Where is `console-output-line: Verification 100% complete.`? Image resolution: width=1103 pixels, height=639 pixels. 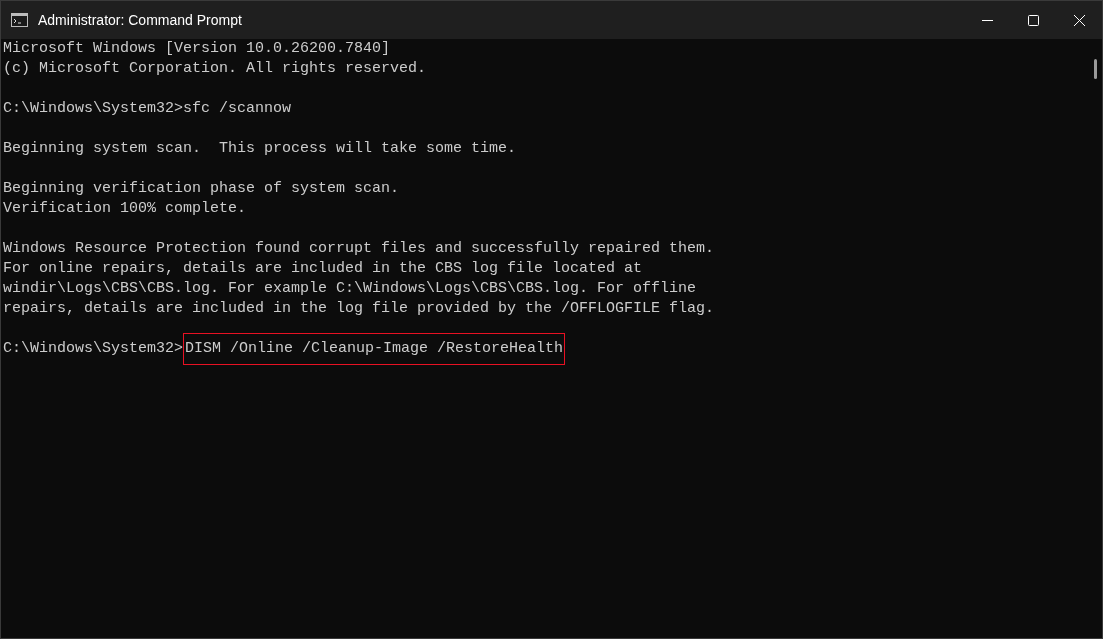 console-output-line: Verification 100% complete. is located at coordinates (125, 209).